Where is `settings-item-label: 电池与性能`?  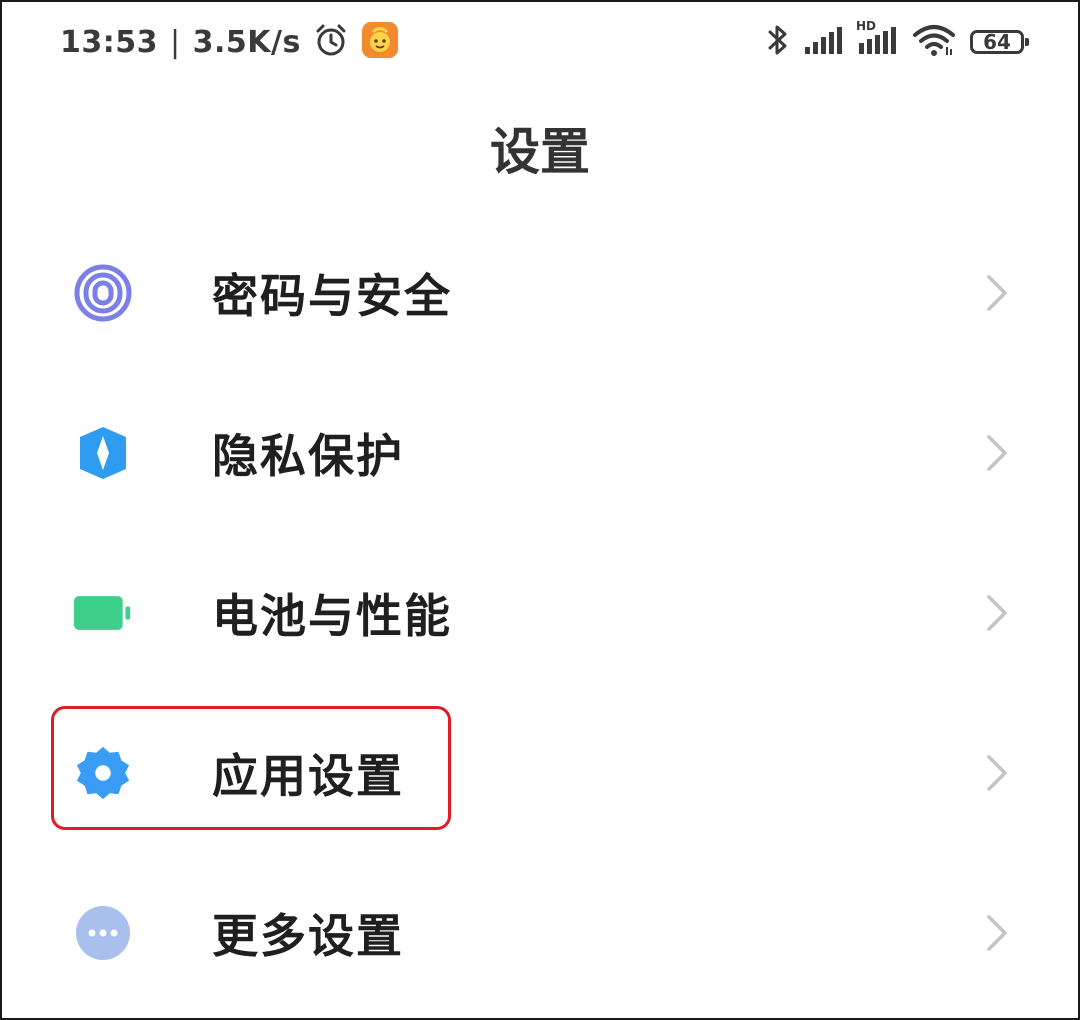 settings-item-label: 电池与性能 is located at coordinates (332, 616).